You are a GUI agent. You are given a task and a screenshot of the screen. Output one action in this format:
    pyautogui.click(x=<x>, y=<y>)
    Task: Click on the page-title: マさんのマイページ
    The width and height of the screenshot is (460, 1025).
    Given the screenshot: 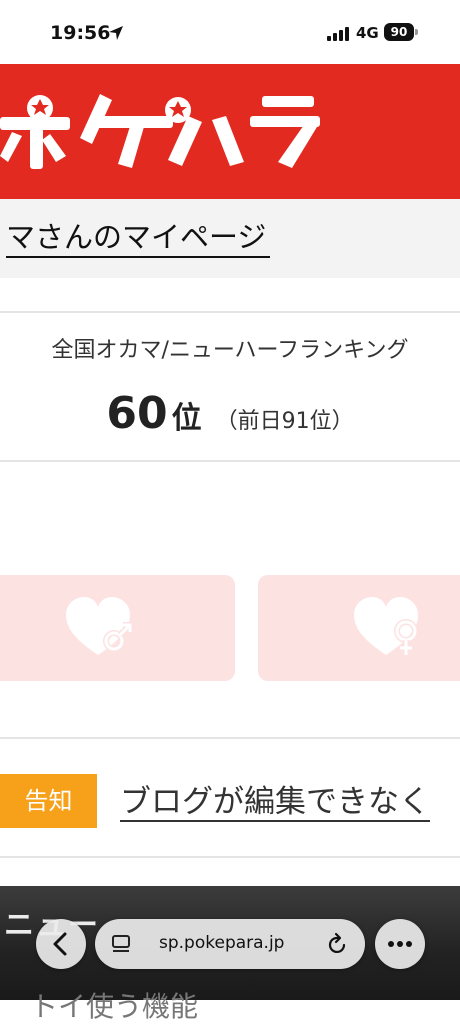 What is the action you would take?
    pyautogui.click(x=138, y=238)
    